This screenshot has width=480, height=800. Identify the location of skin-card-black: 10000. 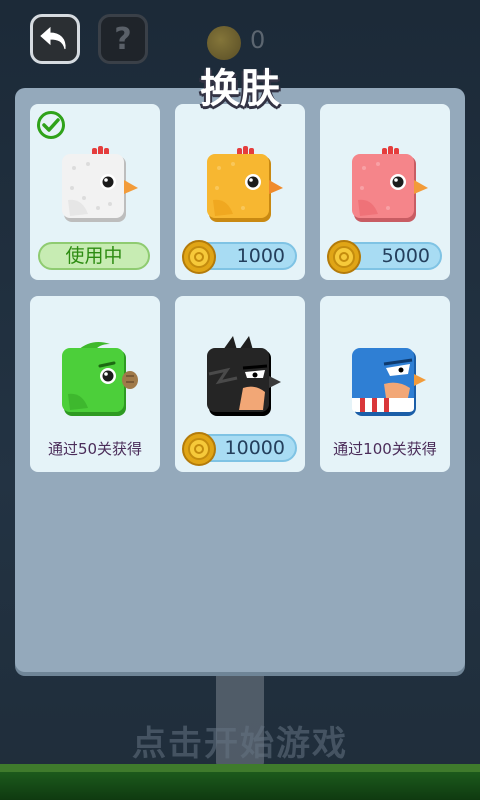
(240, 384).